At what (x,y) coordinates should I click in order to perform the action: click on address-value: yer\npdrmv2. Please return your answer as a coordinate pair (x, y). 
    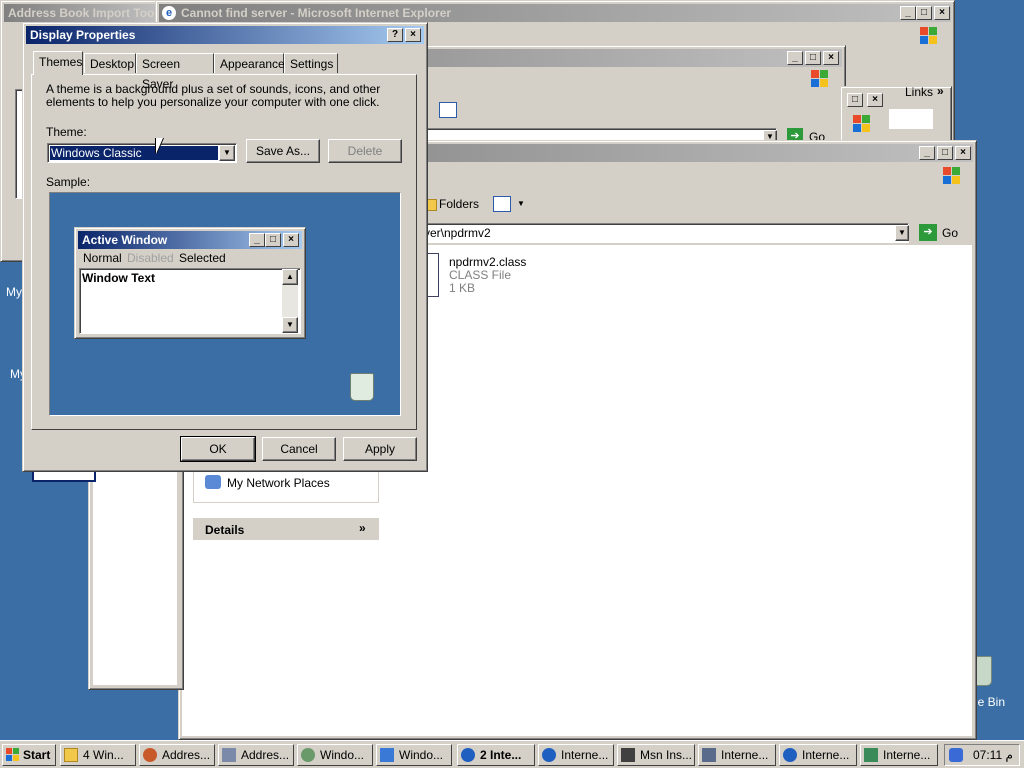
    Looking at the image, I should click on (457, 233).